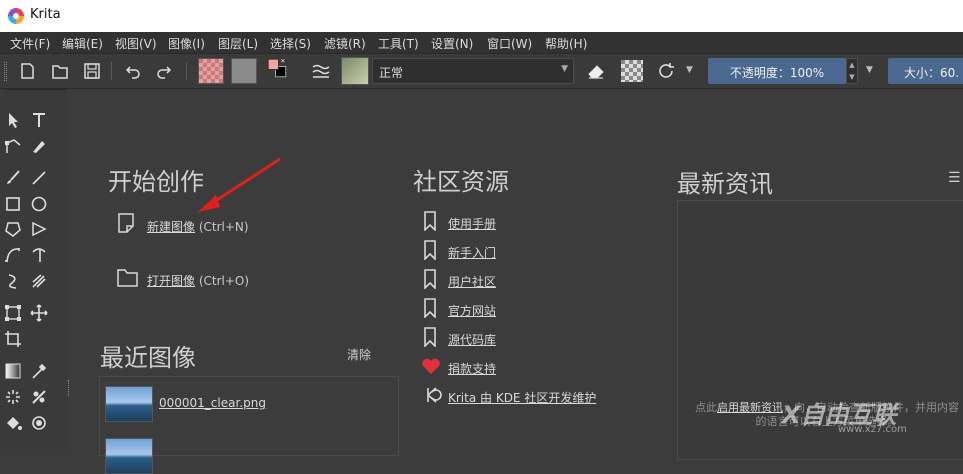 This screenshot has width=963, height=474. What do you see at coordinates (725, 184) in the screenshot?
I see `news-heading: 最新资讯` at bounding box center [725, 184].